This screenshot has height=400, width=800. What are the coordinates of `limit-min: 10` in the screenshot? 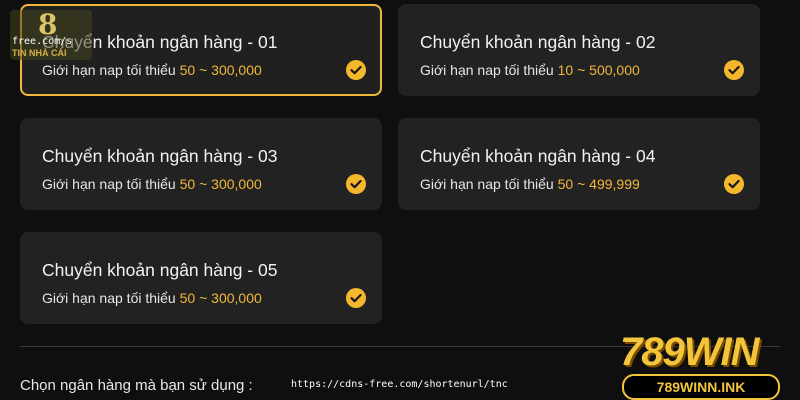 It's located at (565, 70).